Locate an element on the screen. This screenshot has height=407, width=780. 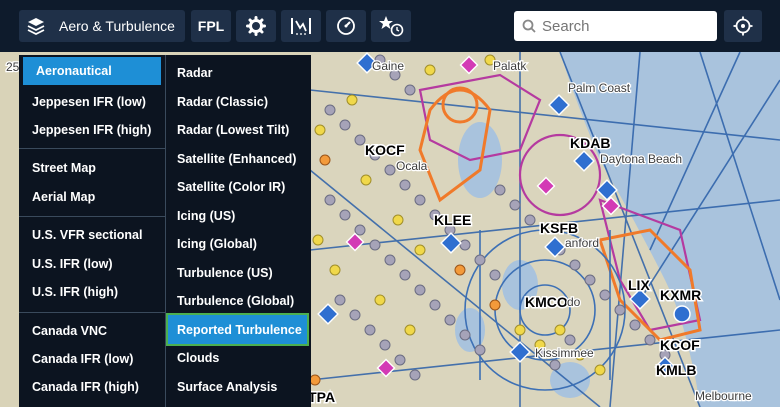
profile-view-icon is located at coordinates (301, 26).